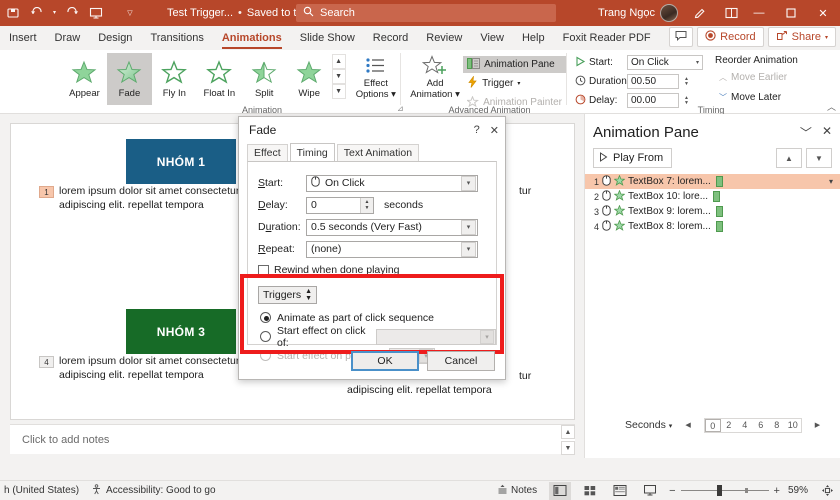 The height and width of the screenshot is (500, 840). Describe the element at coordinates (669, 13) in the screenshot. I see `avatar` at that location.